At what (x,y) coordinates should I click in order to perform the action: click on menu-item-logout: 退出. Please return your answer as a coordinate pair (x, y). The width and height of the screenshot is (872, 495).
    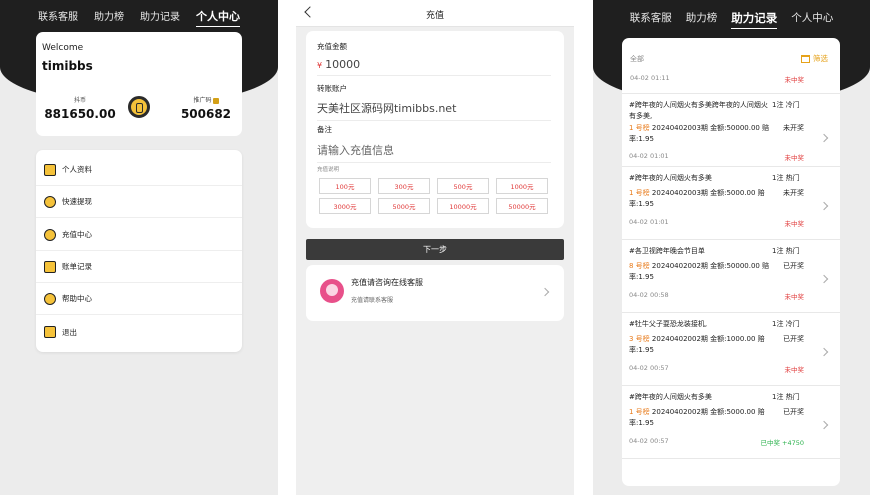
    Looking at the image, I should click on (139, 332).